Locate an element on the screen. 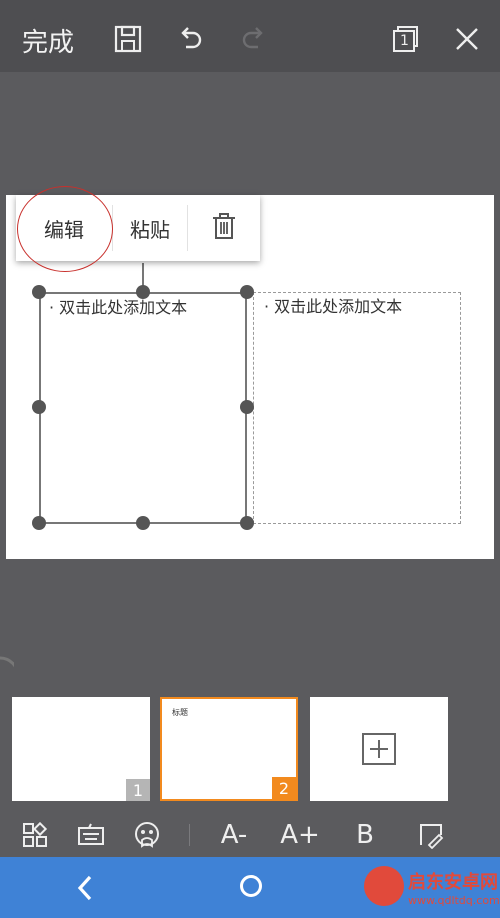 Image resolution: width=500 pixels, height=918 pixels. redo-icon is located at coordinates (253, 39).